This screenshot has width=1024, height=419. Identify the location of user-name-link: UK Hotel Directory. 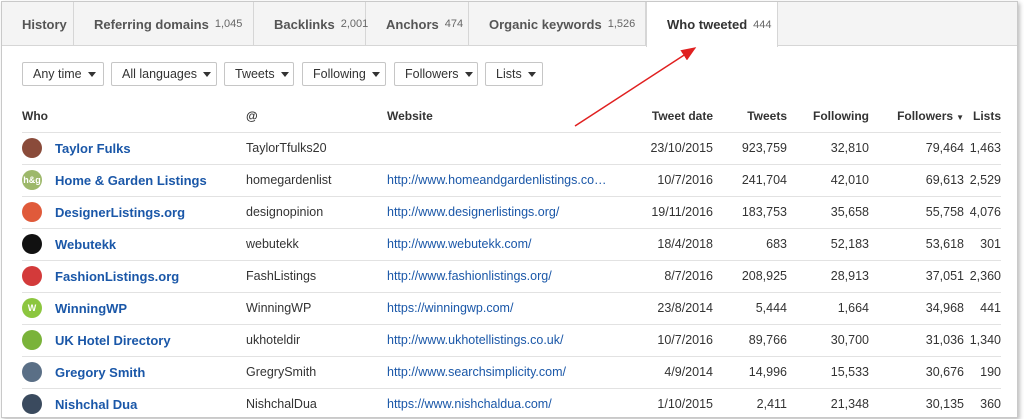
(113, 340).